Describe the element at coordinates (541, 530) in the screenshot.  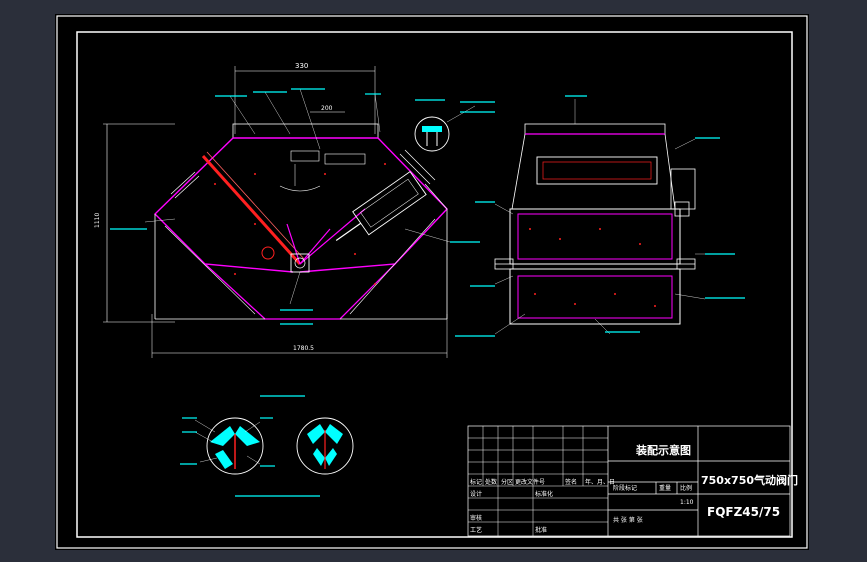
I see `field-approve: 批准` at that location.